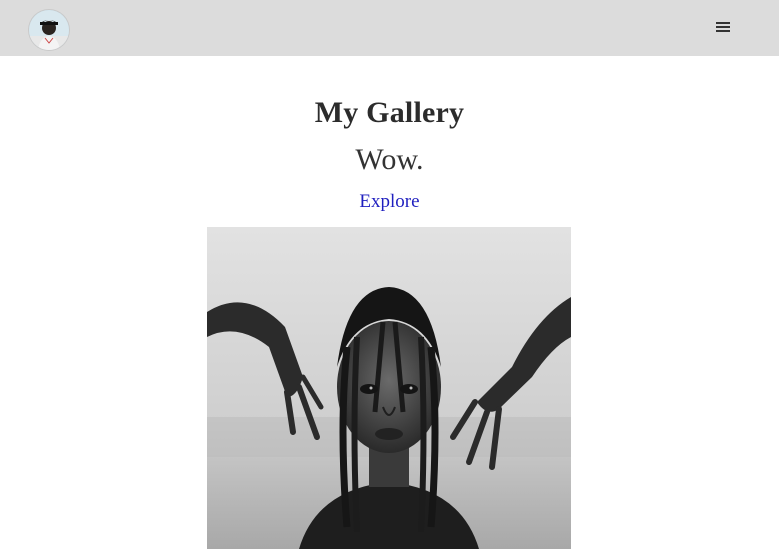  I want to click on page-title: My Gallery, so click(389, 112).